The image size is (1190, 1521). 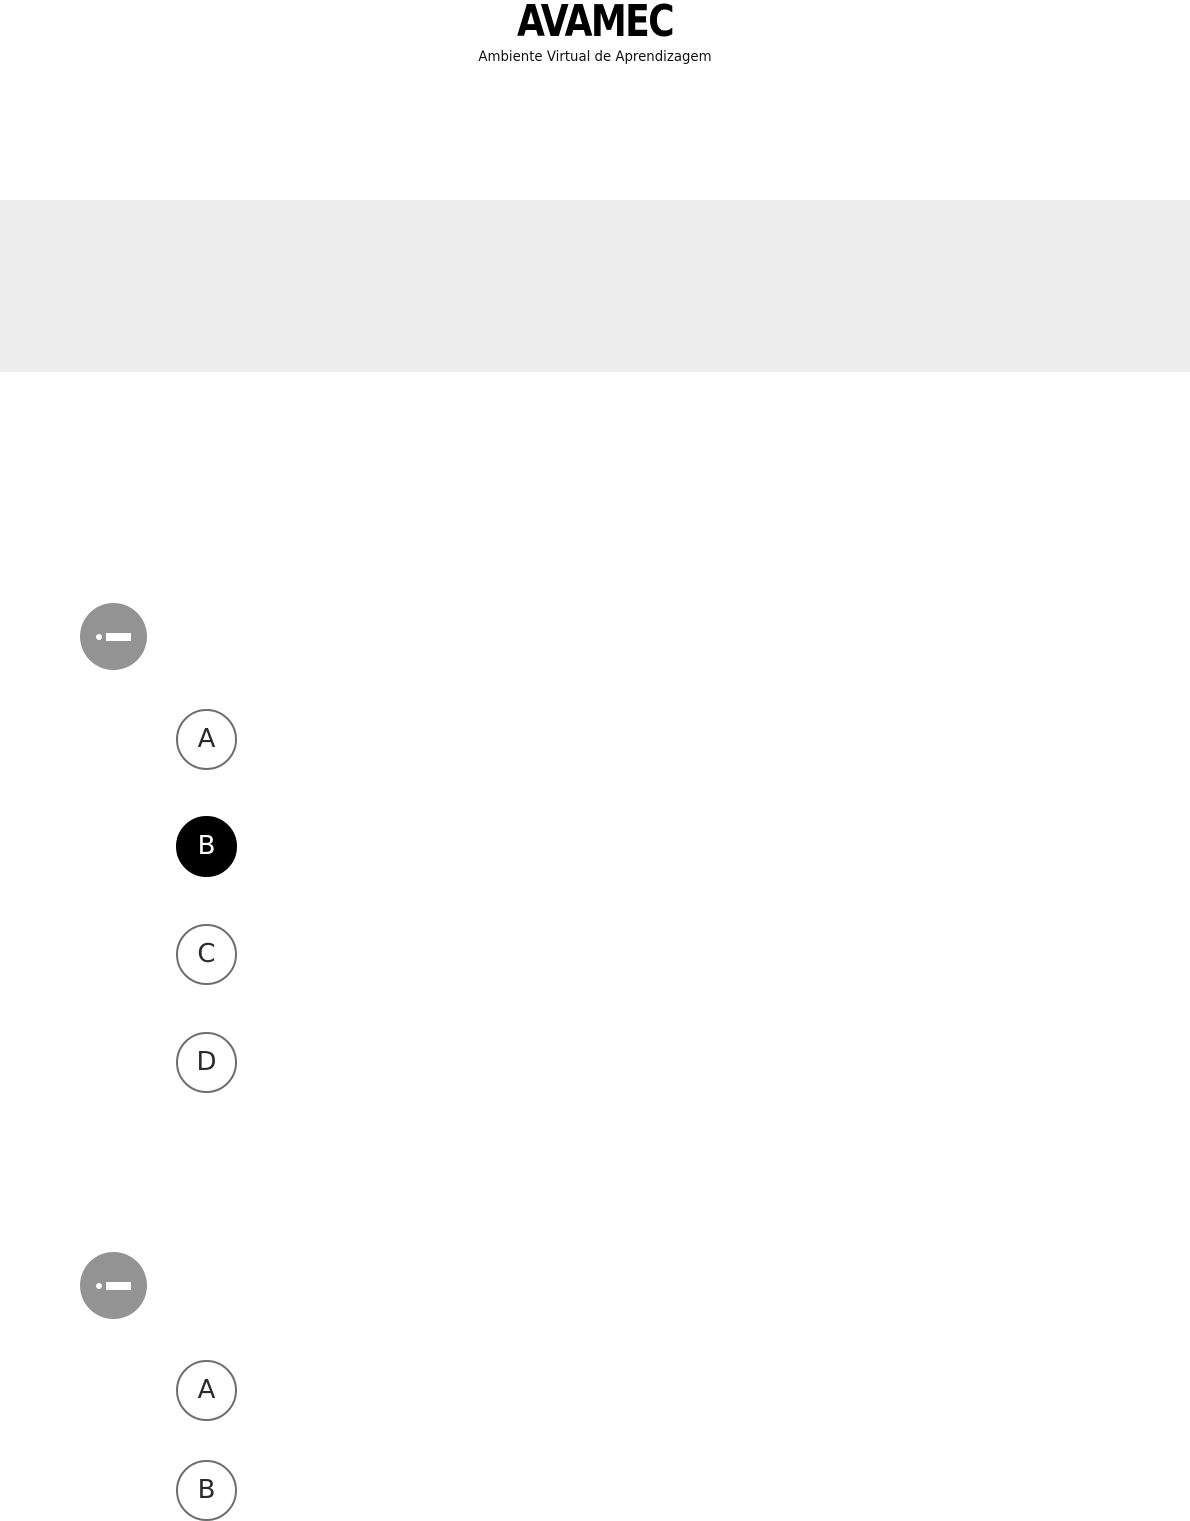 I want to click on question-1-marker-icon, so click(x=113, y=636).